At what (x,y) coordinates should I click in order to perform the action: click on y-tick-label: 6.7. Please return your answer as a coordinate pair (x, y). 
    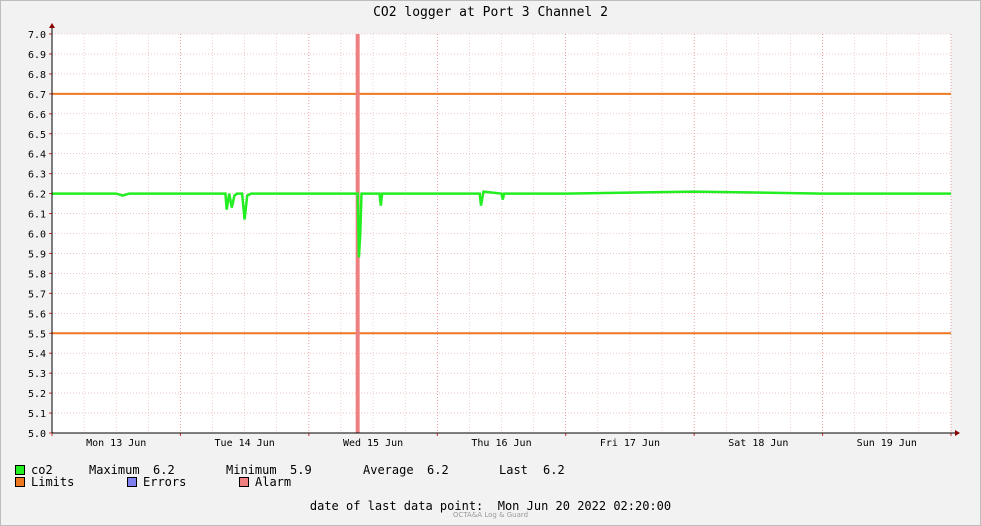
    Looking at the image, I should click on (37, 95).